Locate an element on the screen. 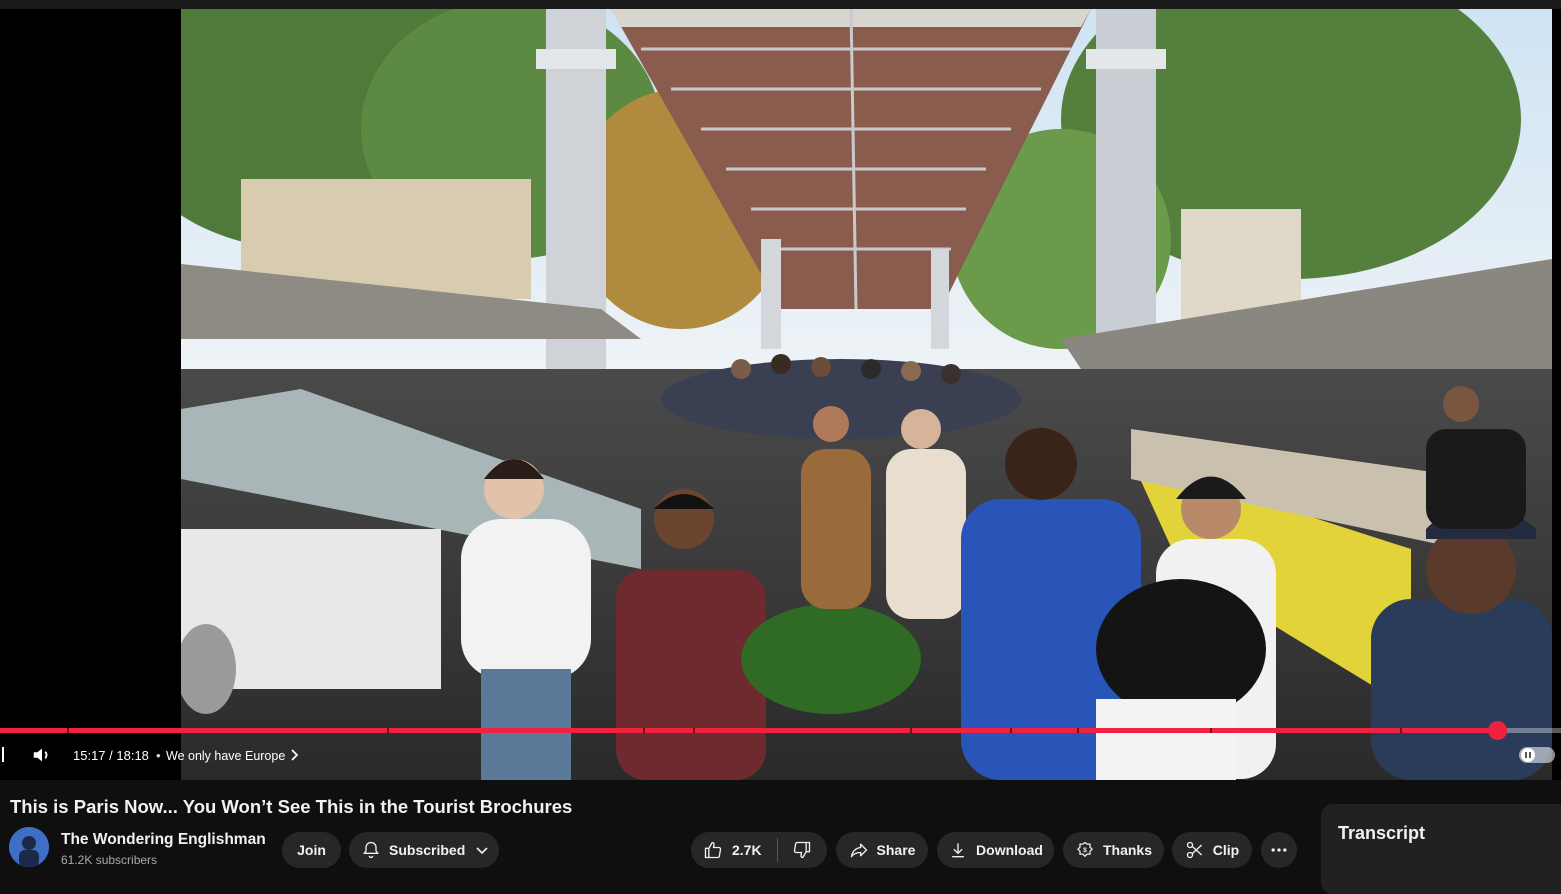 The width and height of the screenshot is (1561, 894). more-actions-button is located at coordinates (1279, 850).